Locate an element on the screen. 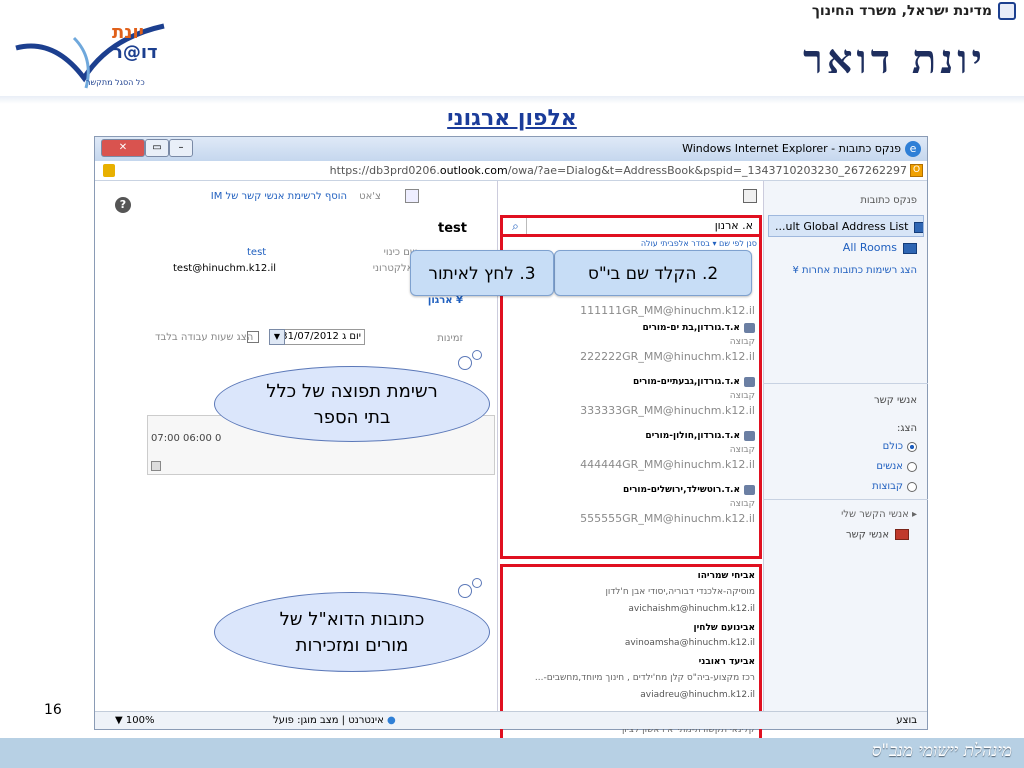  contacts-folder-icon is located at coordinates (902, 534).